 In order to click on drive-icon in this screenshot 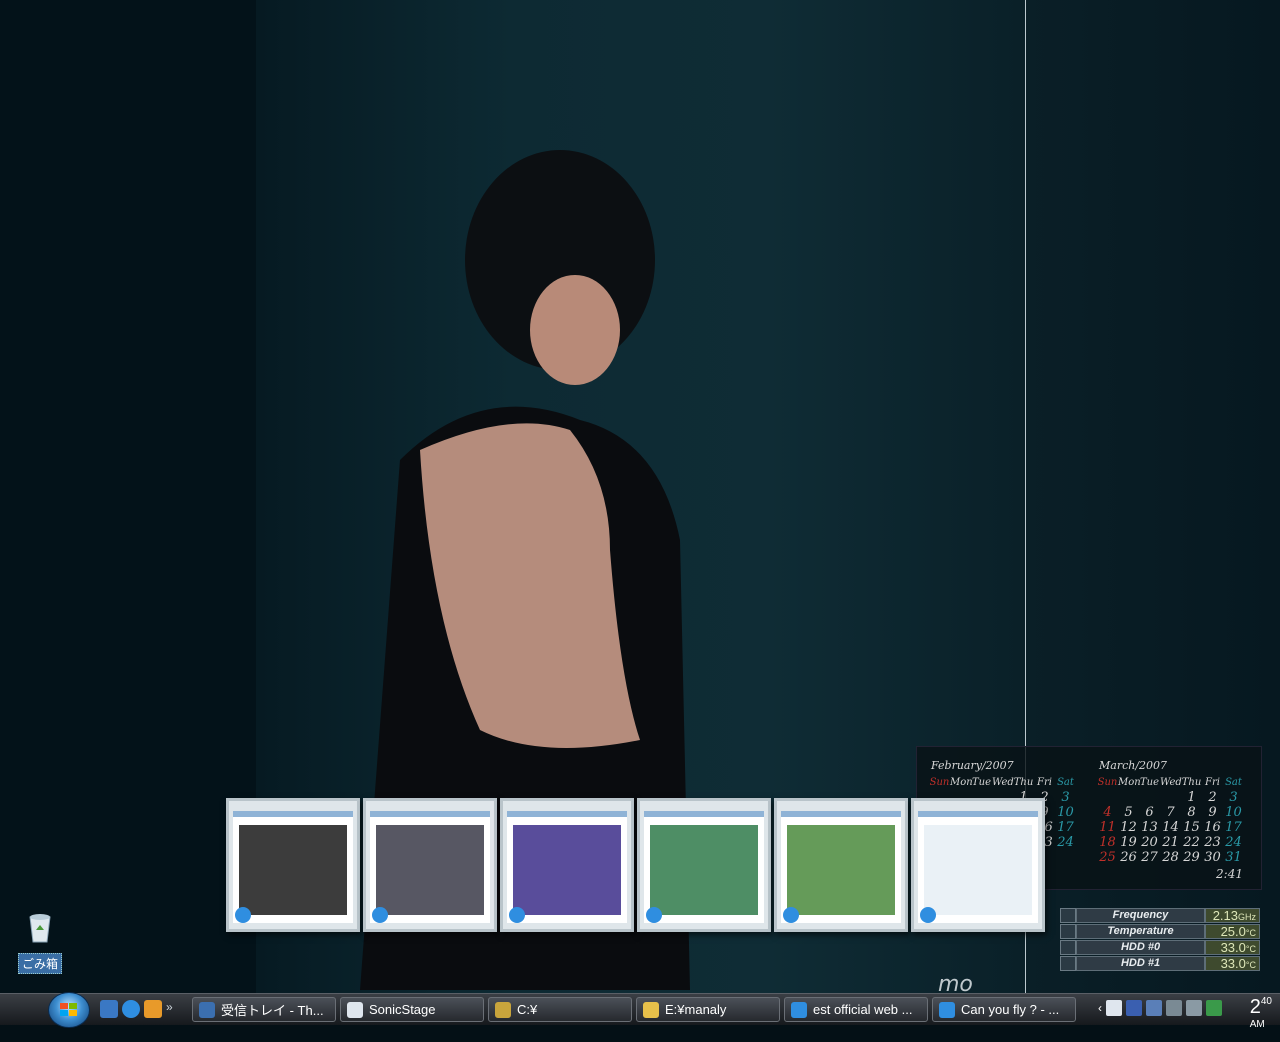, I will do `click(503, 1009)`.